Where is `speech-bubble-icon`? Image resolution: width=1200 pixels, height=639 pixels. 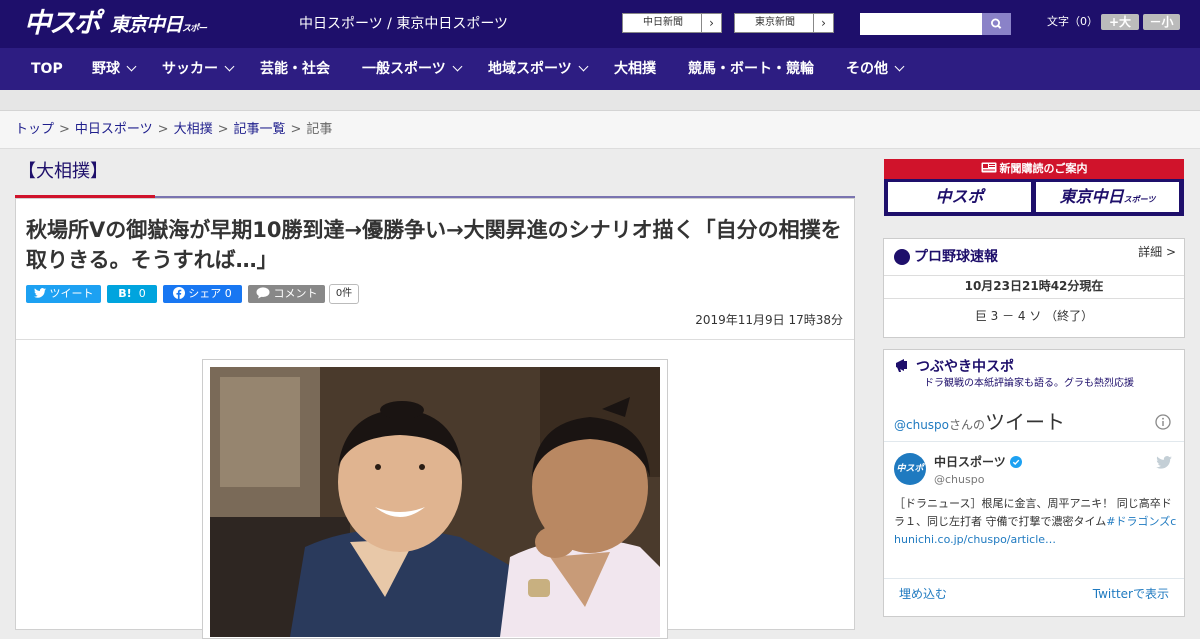 speech-bubble-icon is located at coordinates (262, 293).